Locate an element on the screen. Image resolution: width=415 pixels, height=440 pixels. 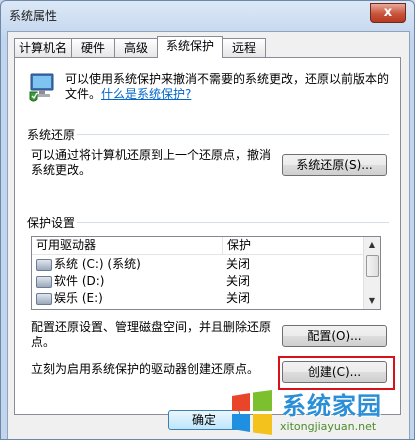
windows-logo-icon is located at coordinates (252, 412).